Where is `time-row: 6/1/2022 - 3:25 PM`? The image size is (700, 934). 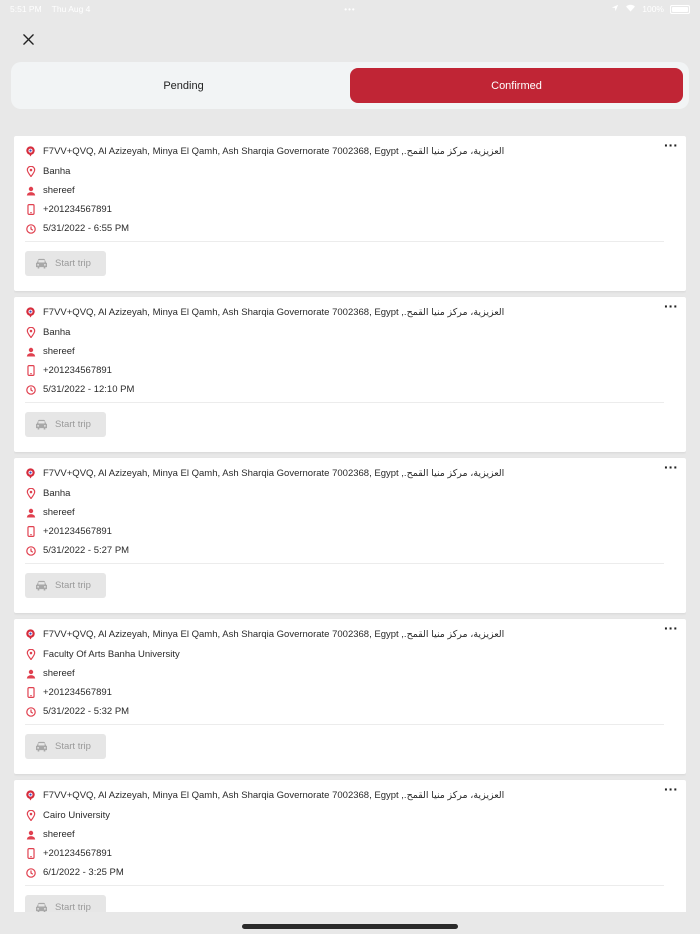
time-row: 6/1/2022 - 3:25 PM is located at coordinates (74, 872).